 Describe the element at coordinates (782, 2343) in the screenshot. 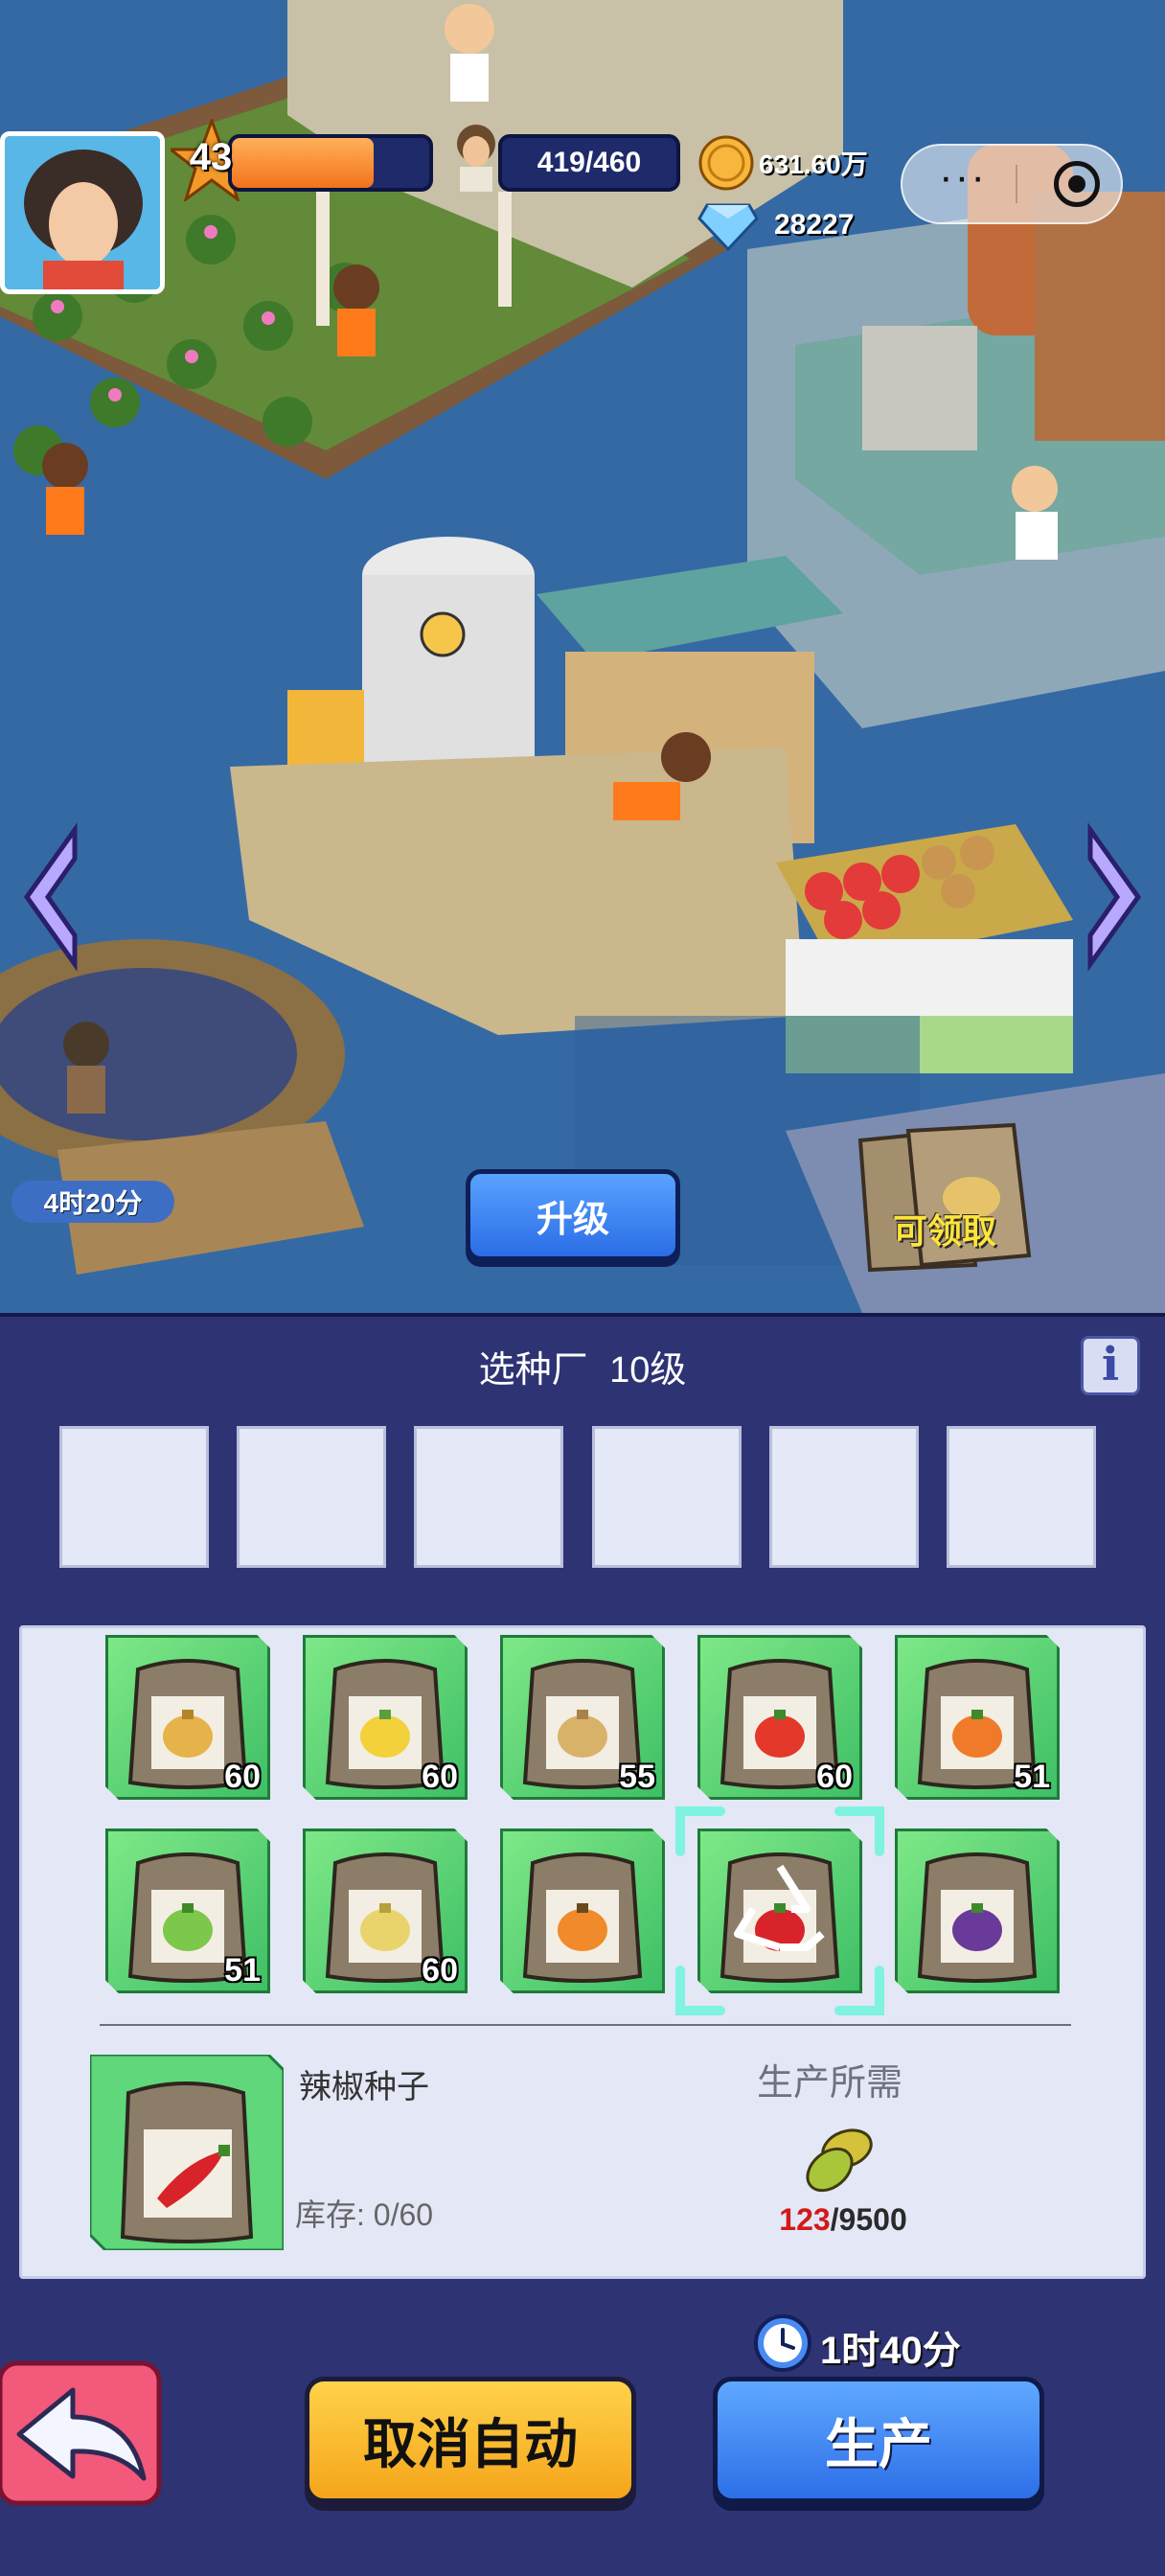

I see `clock-icon` at that location.